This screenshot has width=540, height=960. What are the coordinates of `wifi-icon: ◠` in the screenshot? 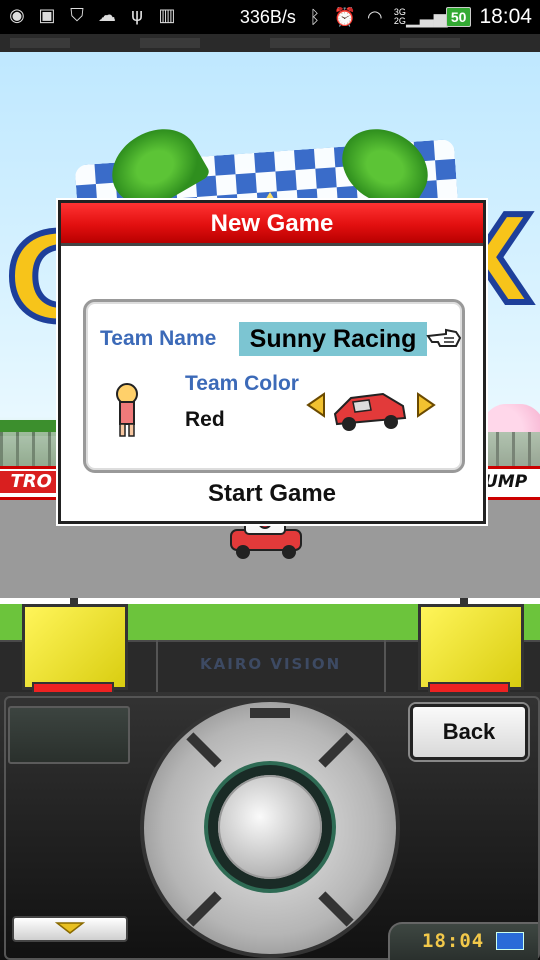 It's located at (375, 17).